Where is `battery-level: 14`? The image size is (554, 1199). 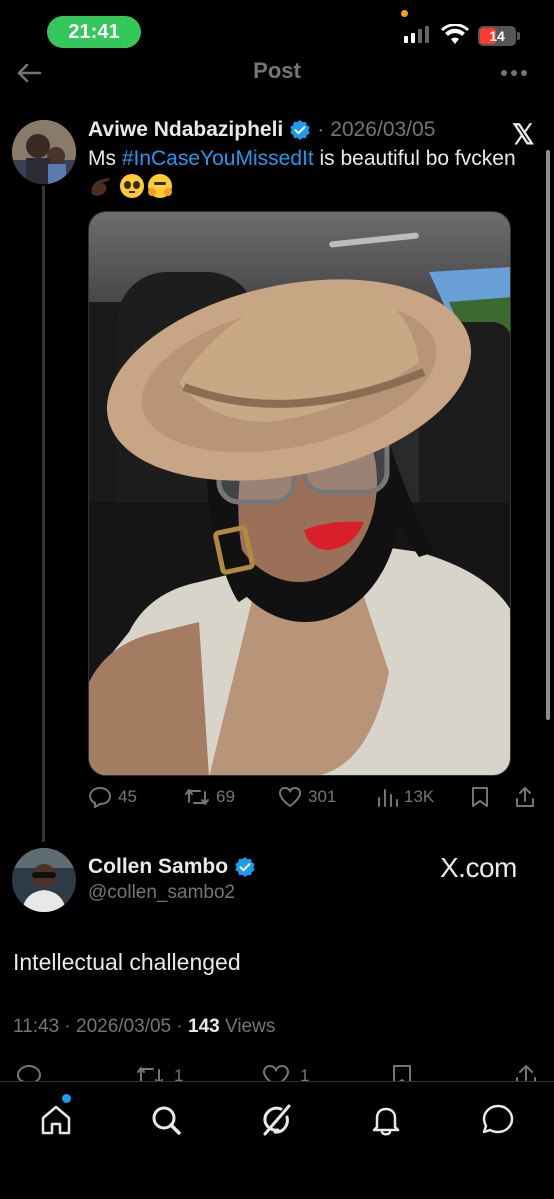
battery-level: 14 is located at coordinates (497, 36).